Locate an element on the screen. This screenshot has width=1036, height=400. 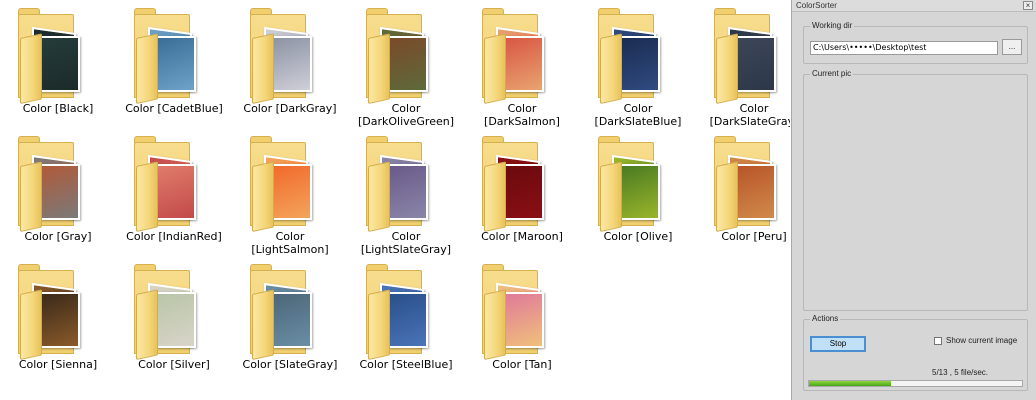
folder-label: Color [DarkSalmon] is located at coordinates (522, 115).